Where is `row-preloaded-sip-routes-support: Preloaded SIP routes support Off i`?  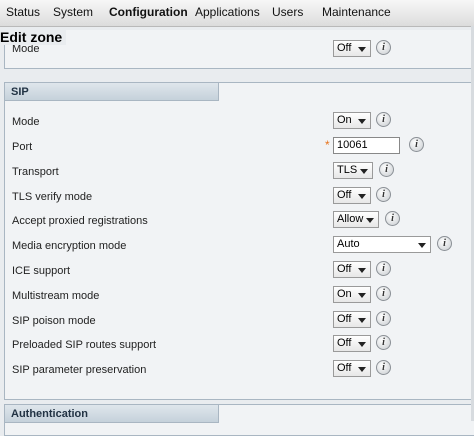
row-preloaded-sip-routes-support: Preloaded SIP routes support Off i is located at coordinates (239, 345).